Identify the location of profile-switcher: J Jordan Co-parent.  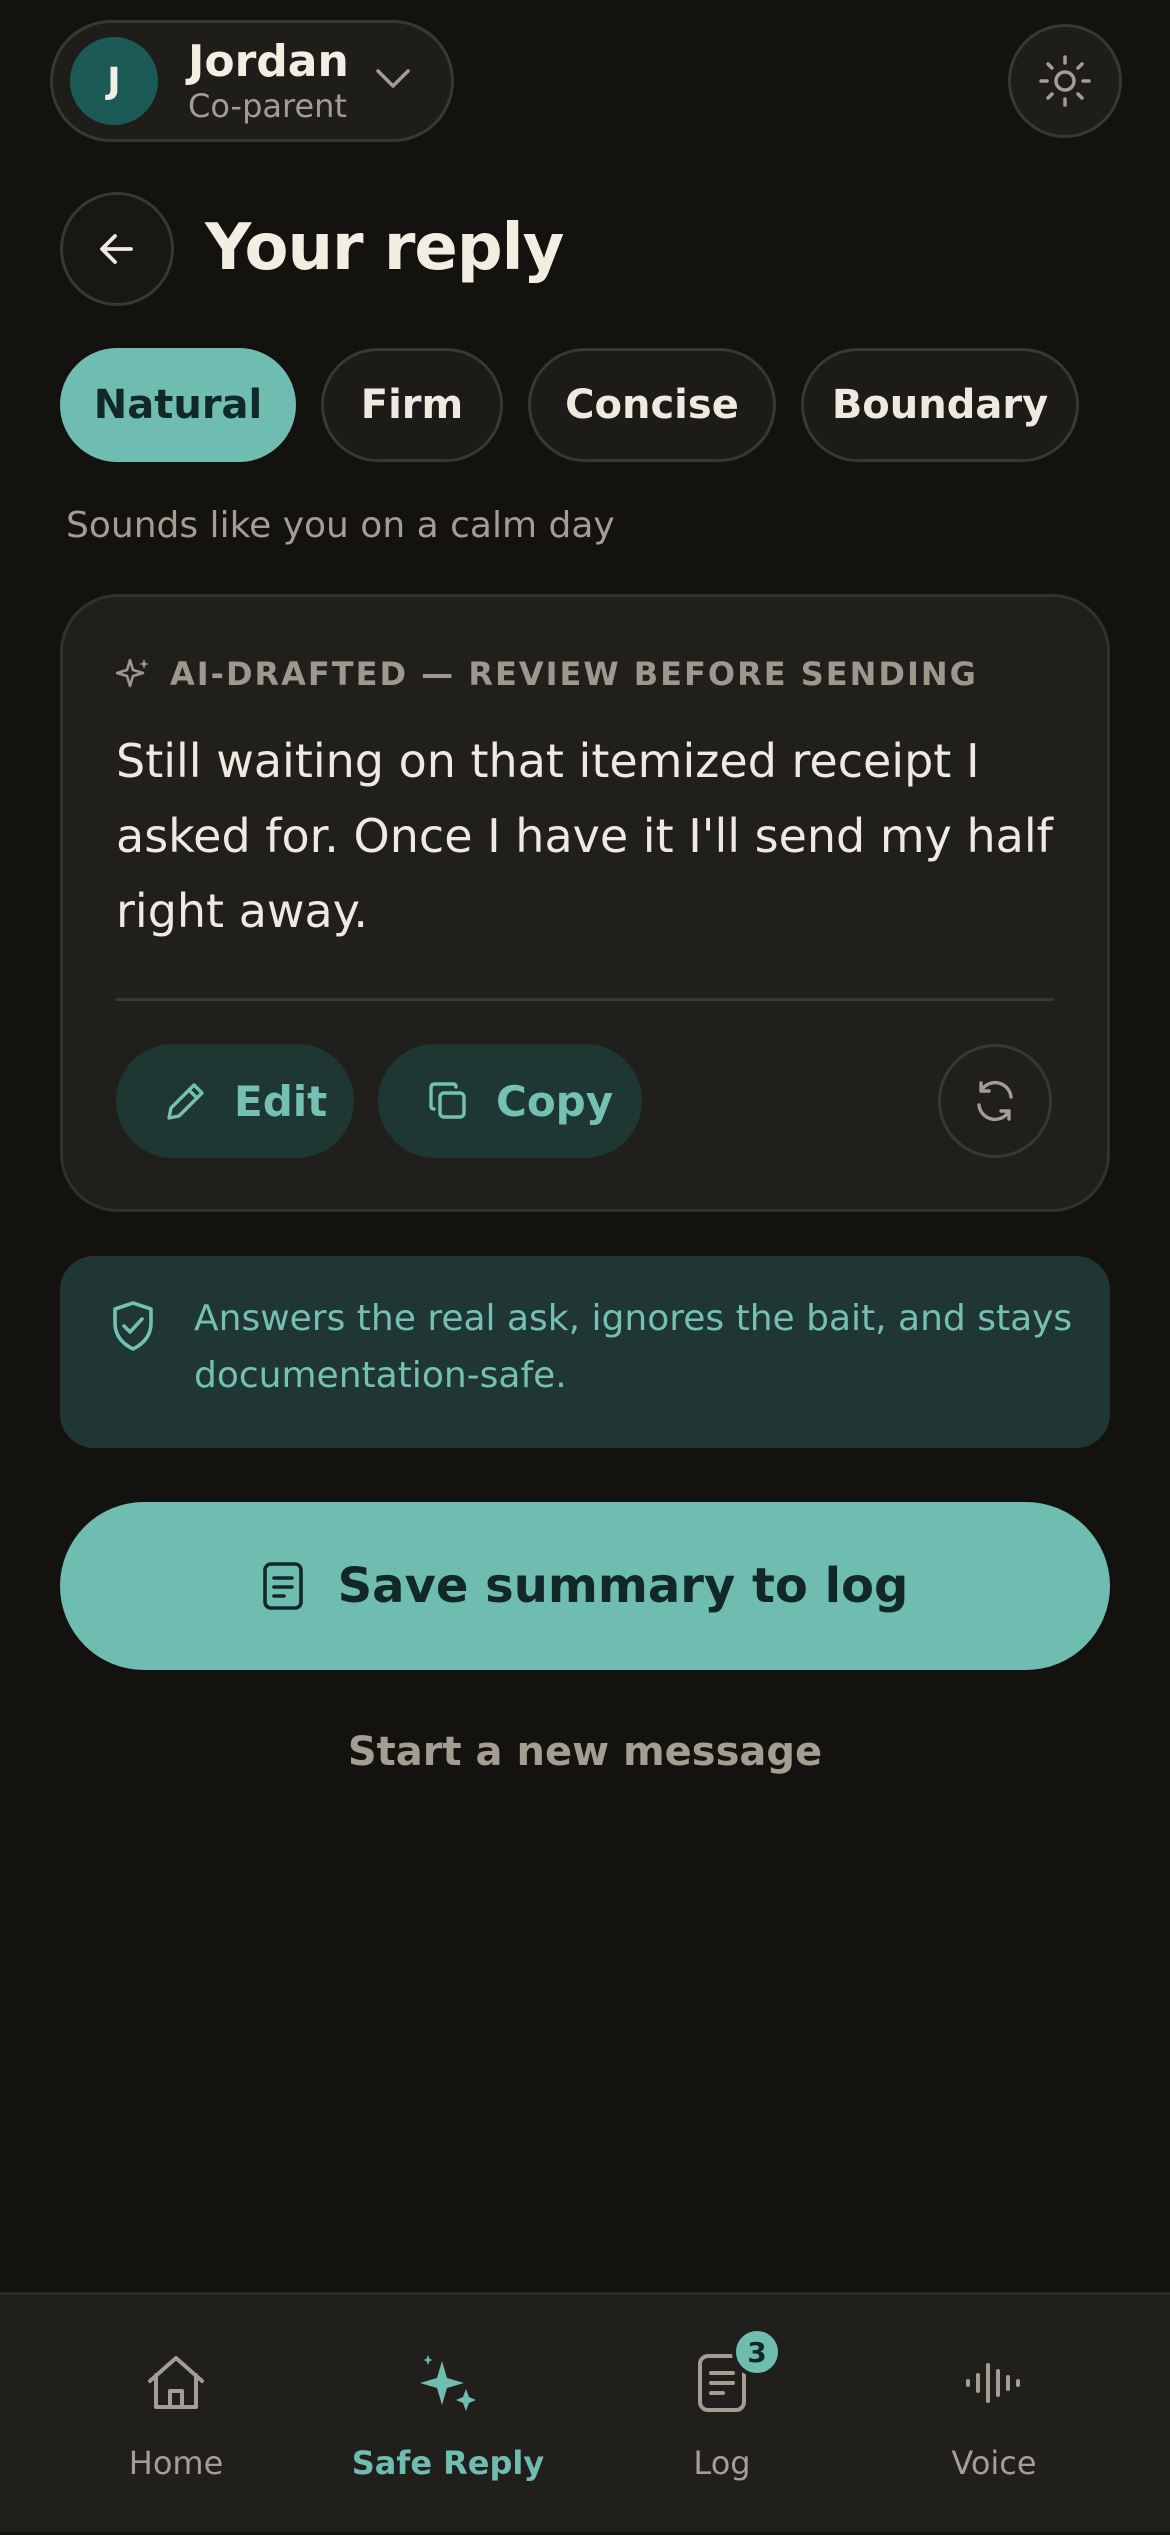
(252, 81).